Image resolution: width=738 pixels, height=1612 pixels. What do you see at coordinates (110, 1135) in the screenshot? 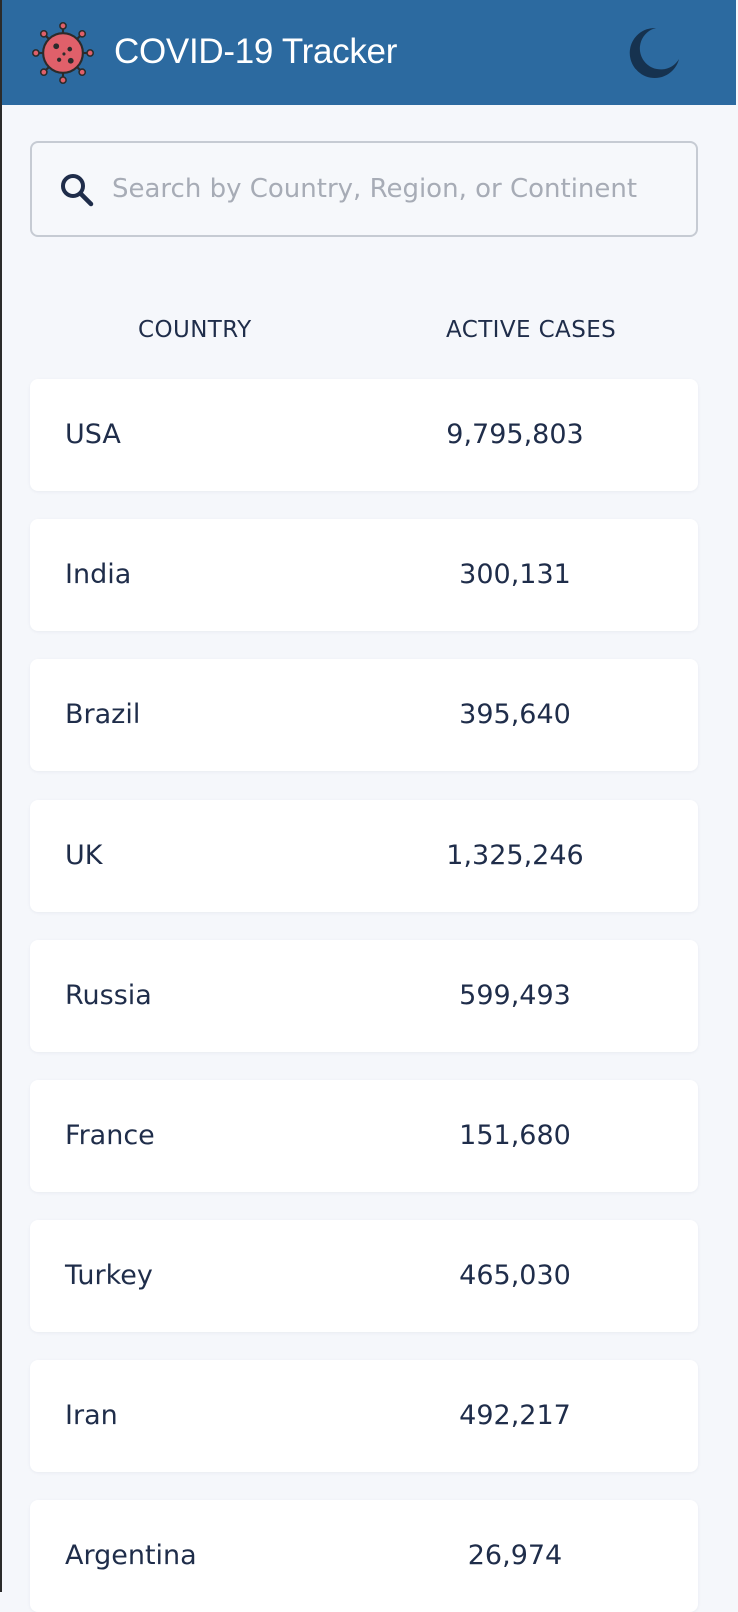
I see `country-name: France` at bounding box center [110, 1135].